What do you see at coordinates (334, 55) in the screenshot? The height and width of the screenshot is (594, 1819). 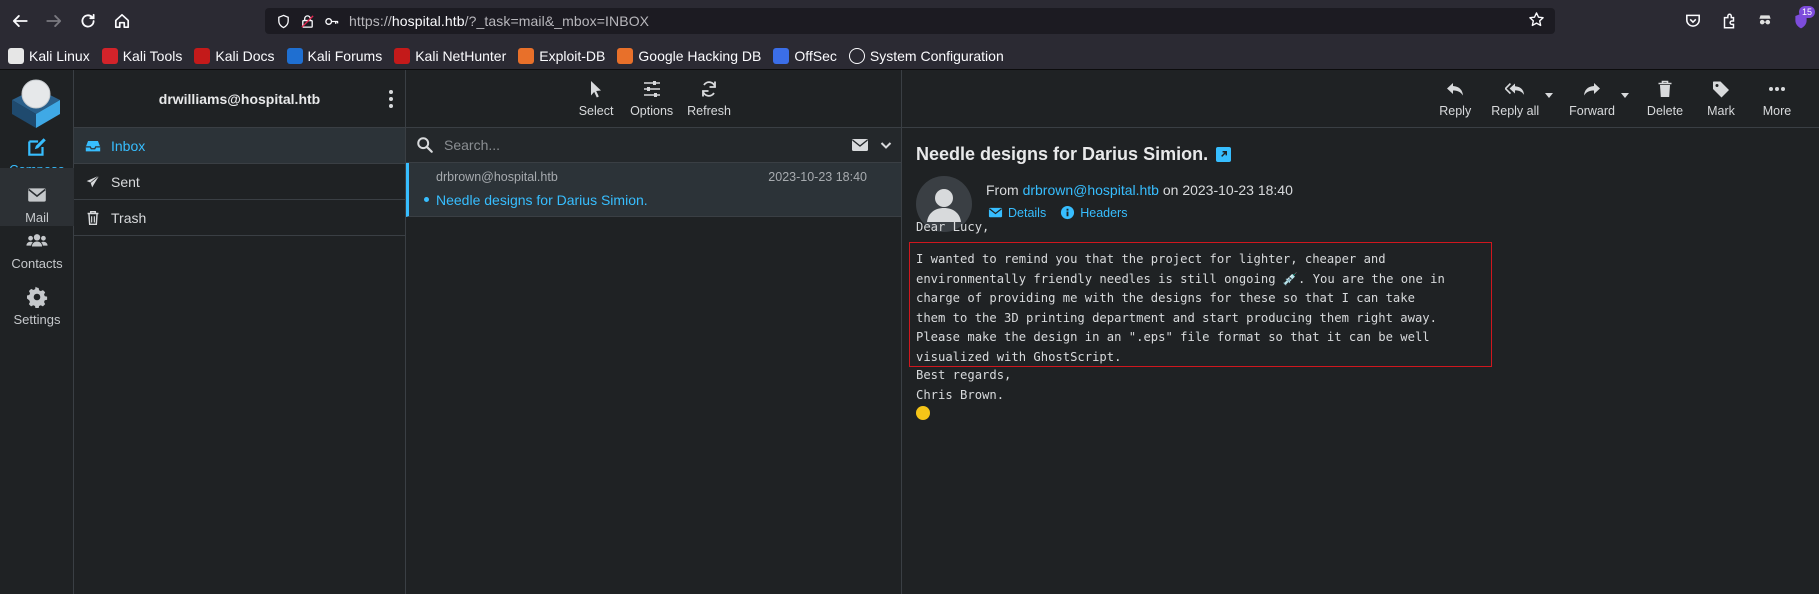 I see `bookmark-item: Kali Forums` at bounding box center [334, 55].